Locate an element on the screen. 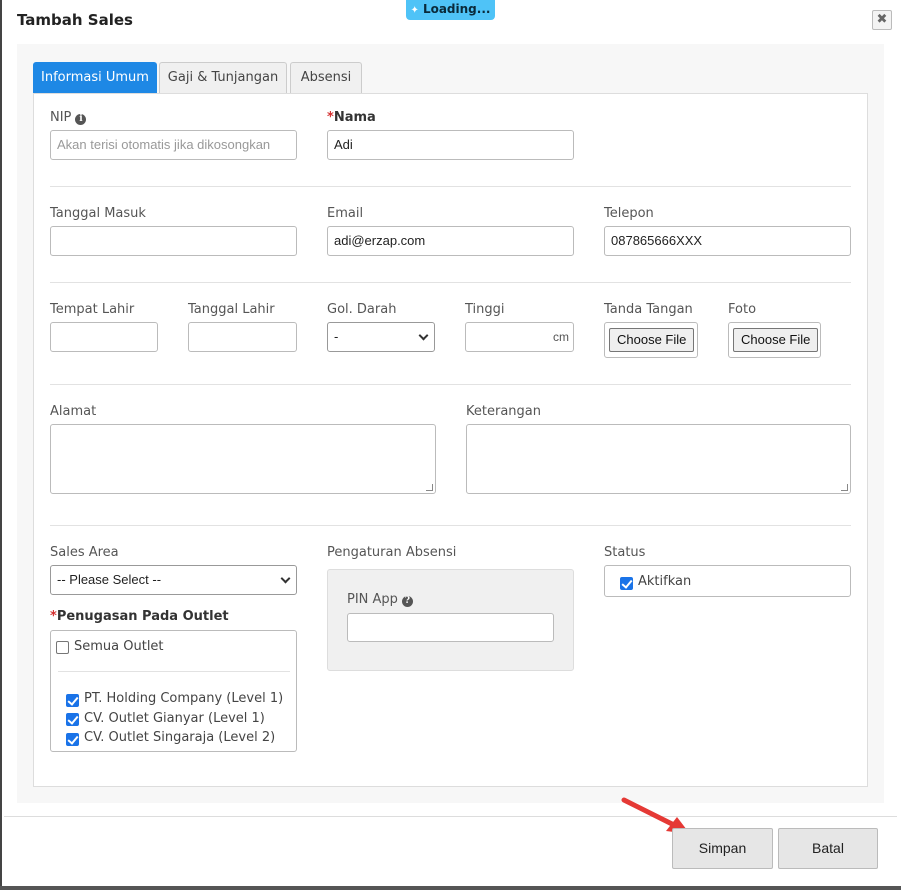 This screenshot has height=890, width=901. sales-area-select: -- Please Select -- is located at coordinates (173, 580).